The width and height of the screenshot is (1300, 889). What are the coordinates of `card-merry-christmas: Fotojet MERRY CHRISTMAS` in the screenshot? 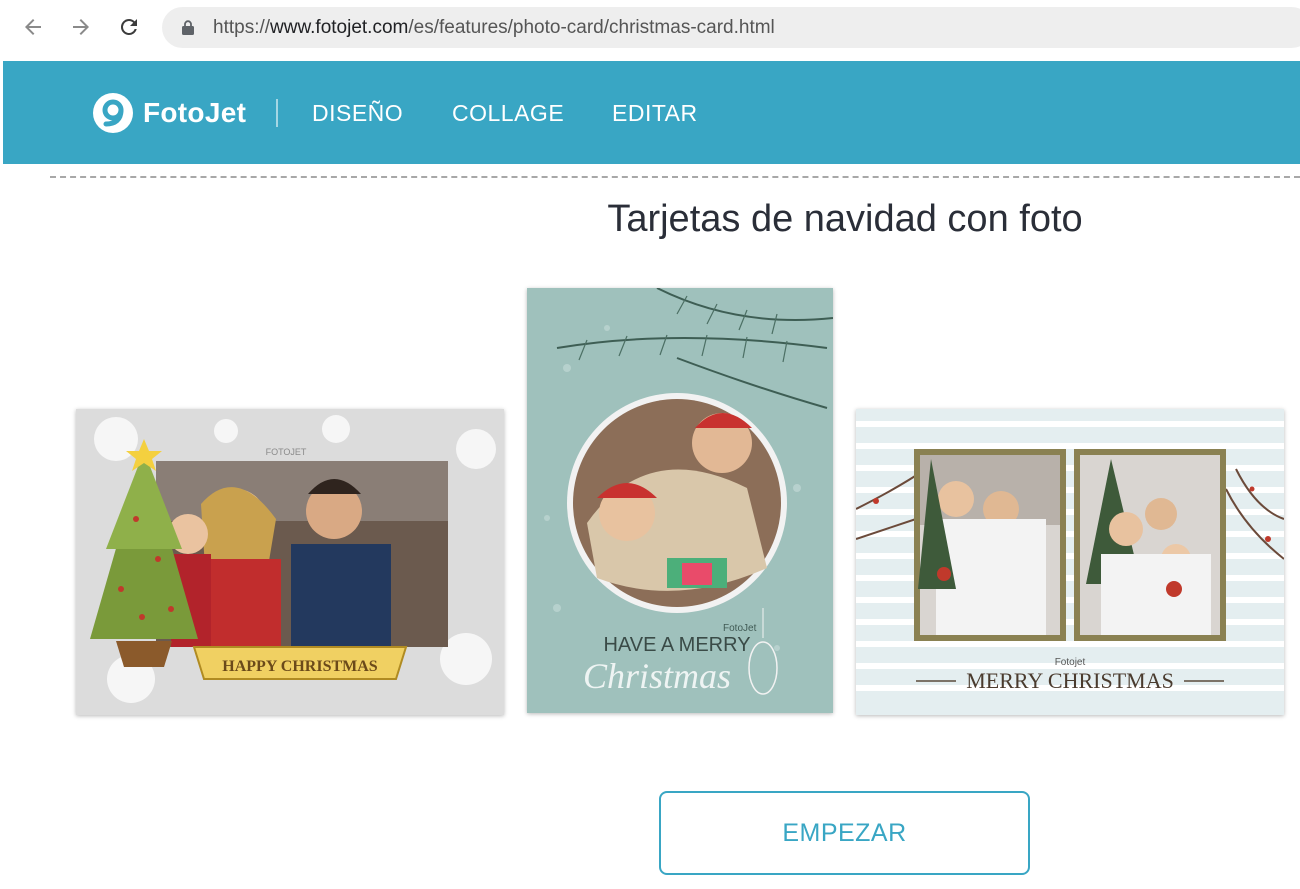 It's located at (1070, 562).